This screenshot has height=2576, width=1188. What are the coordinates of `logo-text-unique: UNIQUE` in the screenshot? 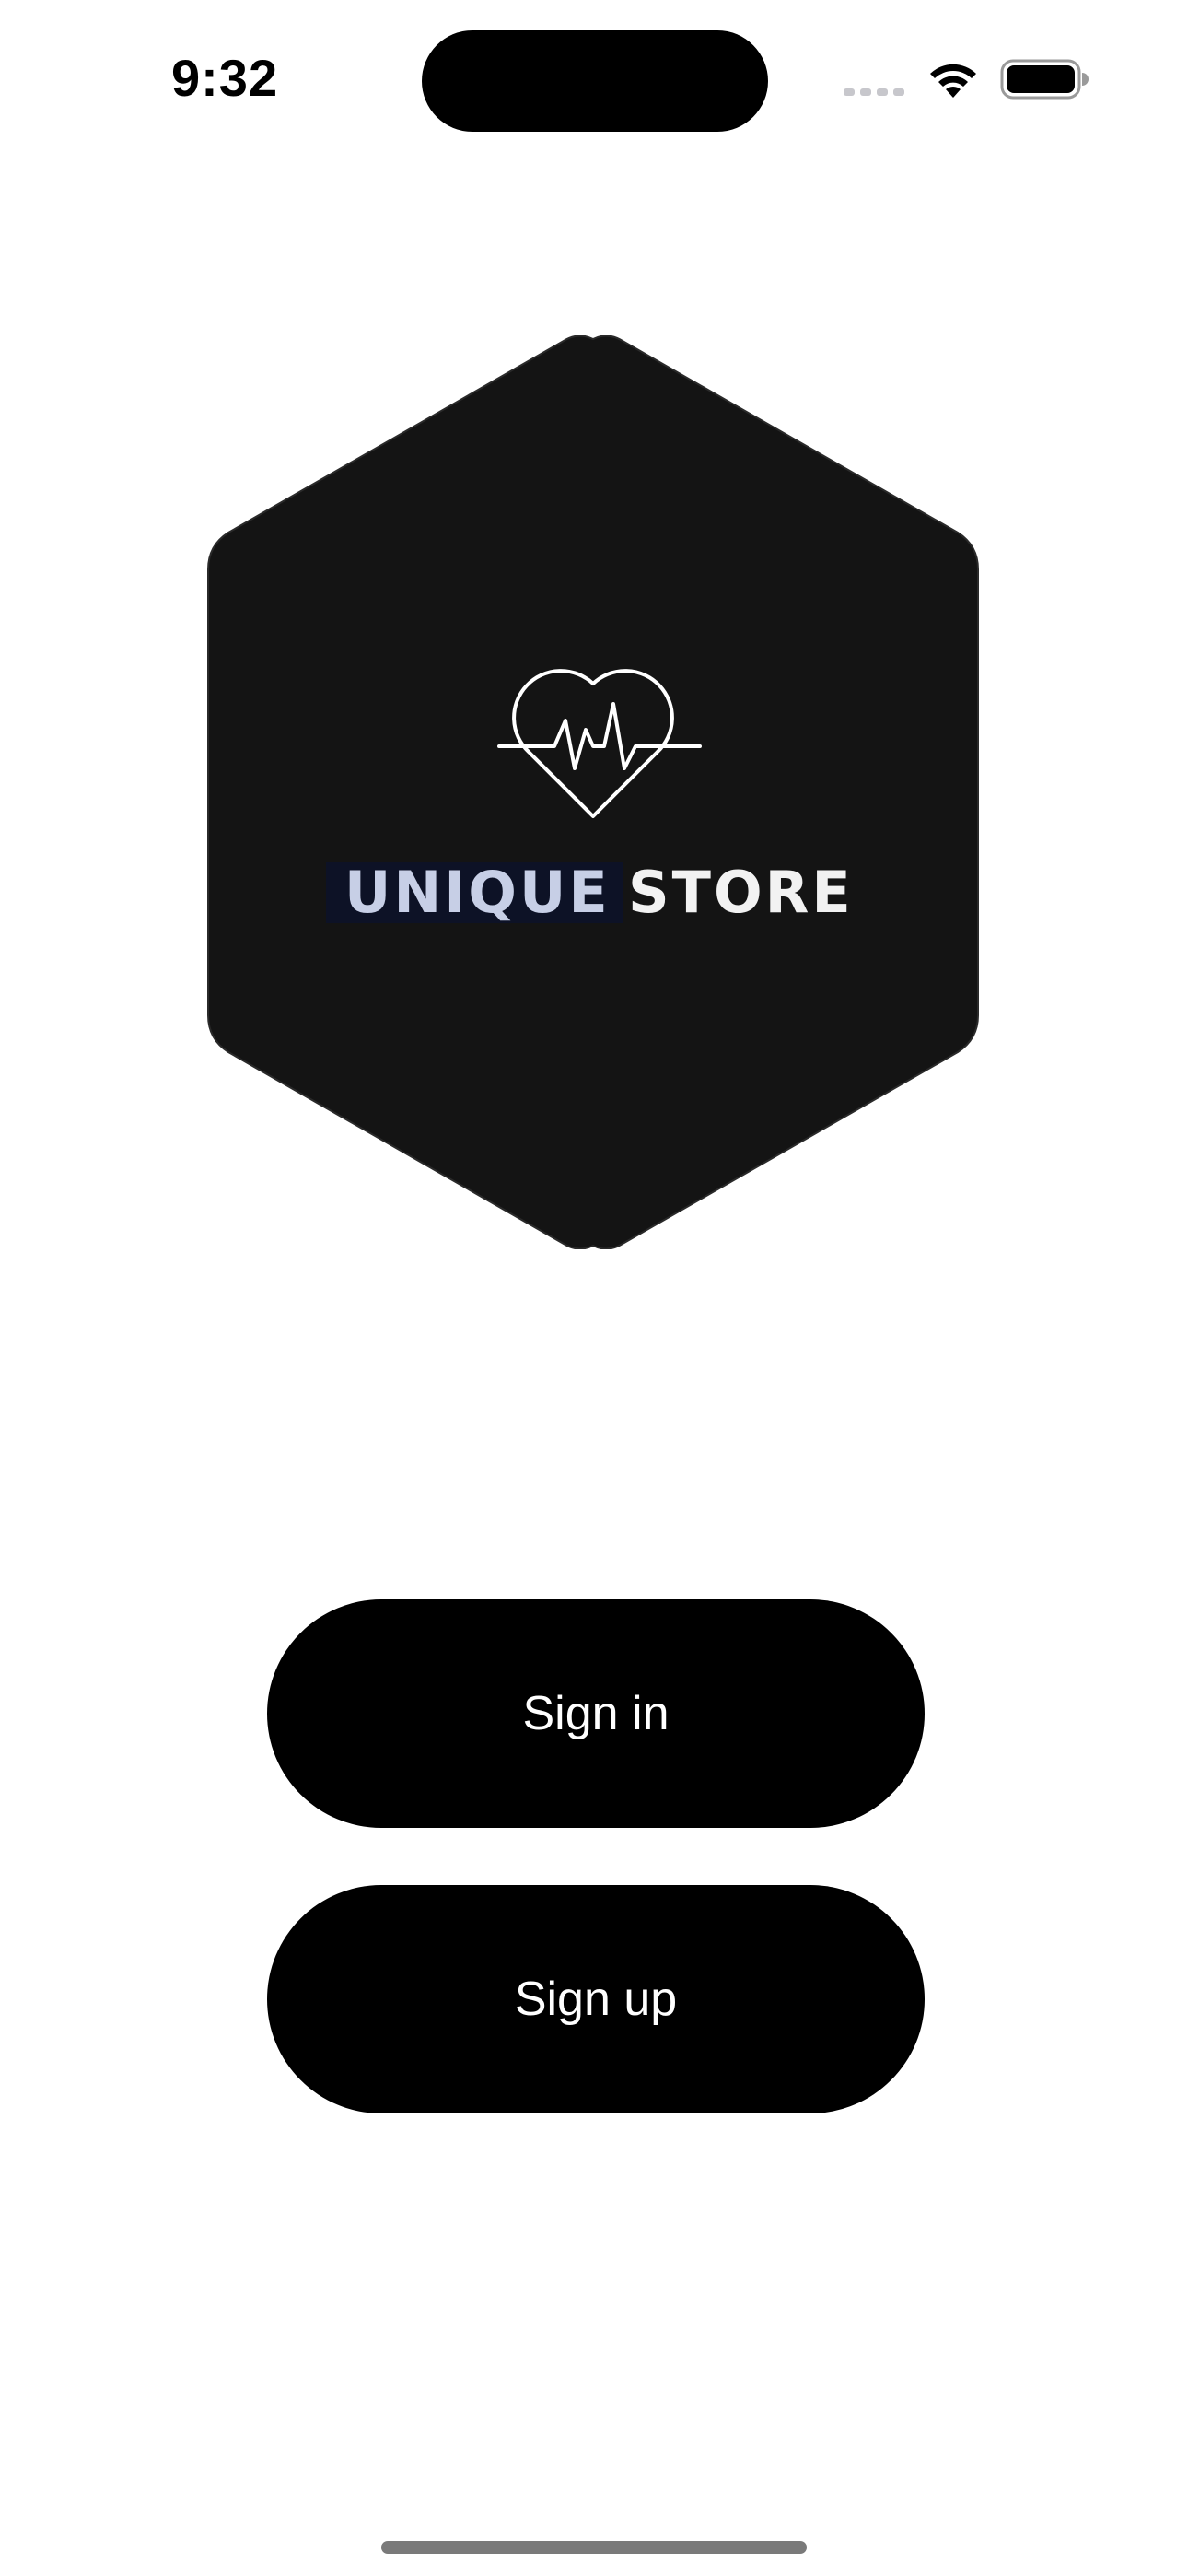 It's located at (477, 892).